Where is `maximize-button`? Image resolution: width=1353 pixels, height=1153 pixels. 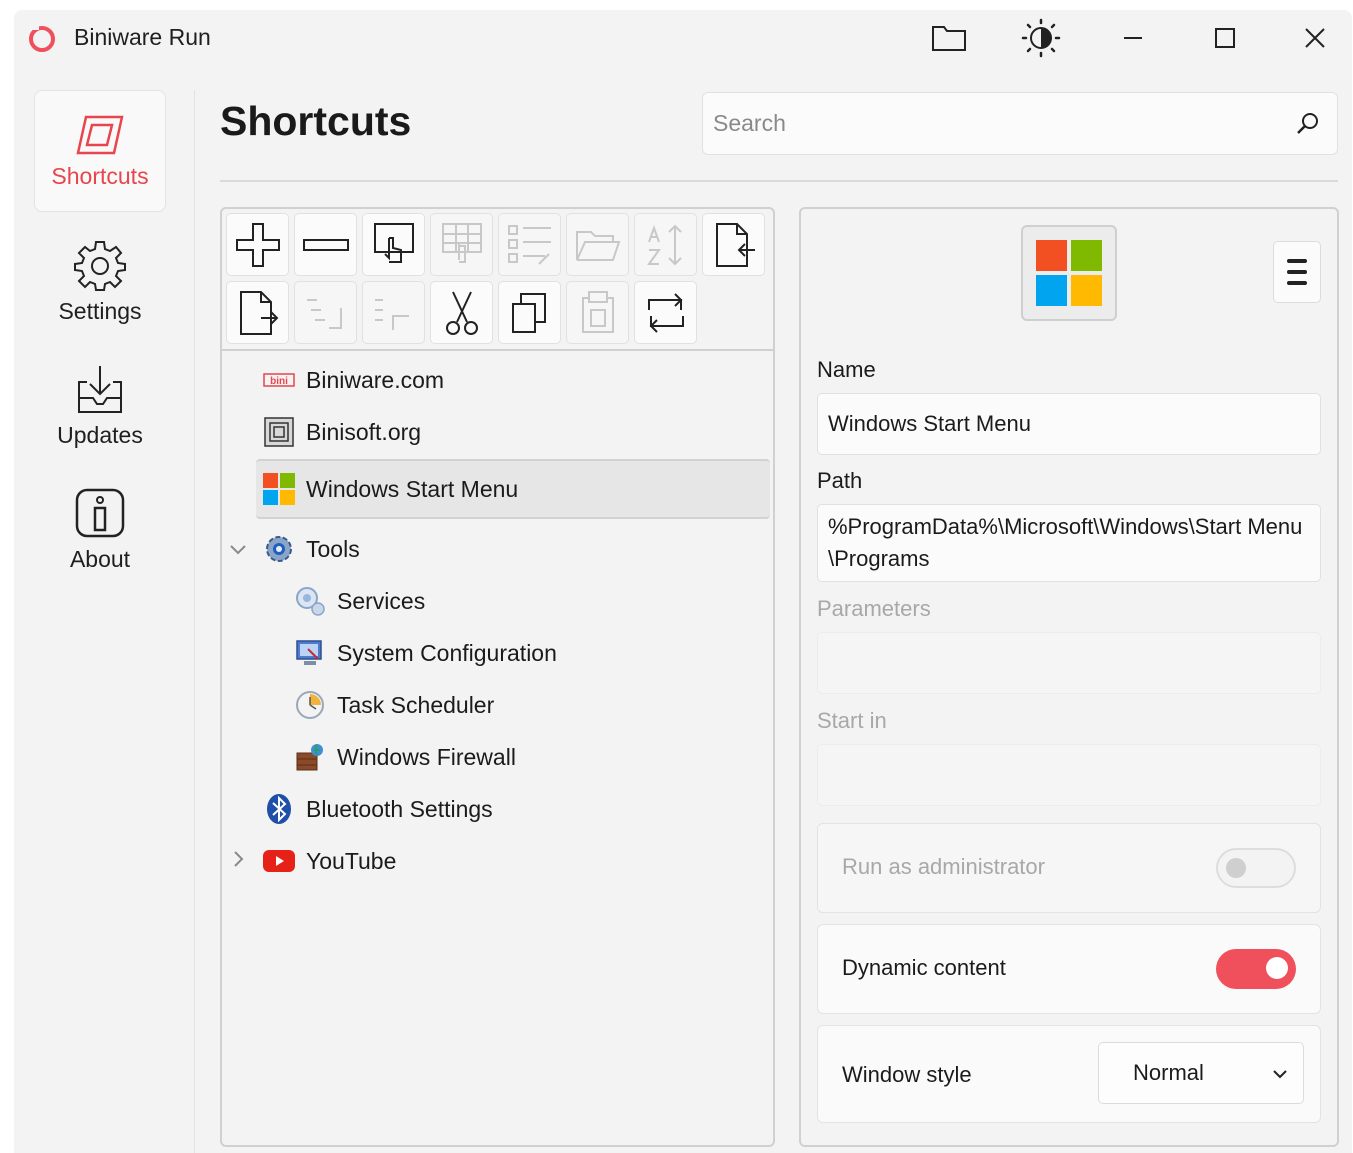 maximize-button is located at coordinates (1225, 38).